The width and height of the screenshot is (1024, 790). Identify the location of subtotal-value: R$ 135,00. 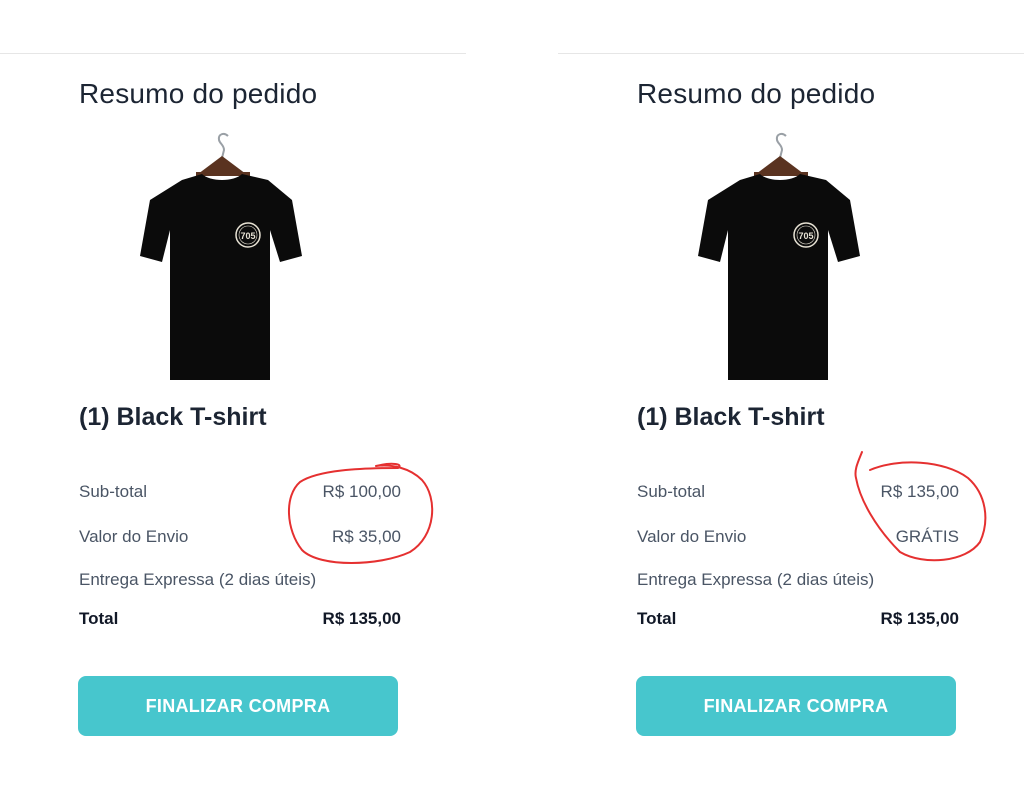
(919, 491).